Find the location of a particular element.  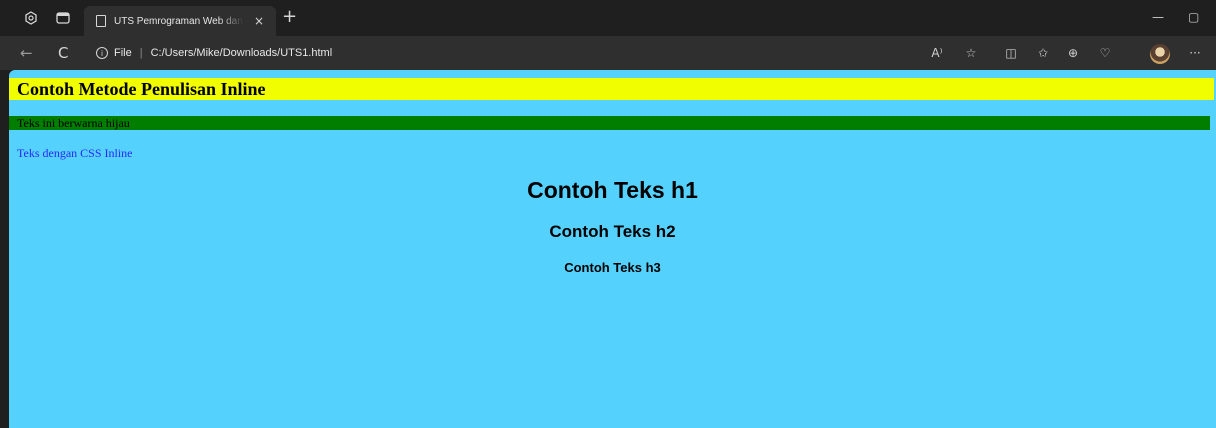

collections-icon: ⊕ is located at coordinates (1073, 53).